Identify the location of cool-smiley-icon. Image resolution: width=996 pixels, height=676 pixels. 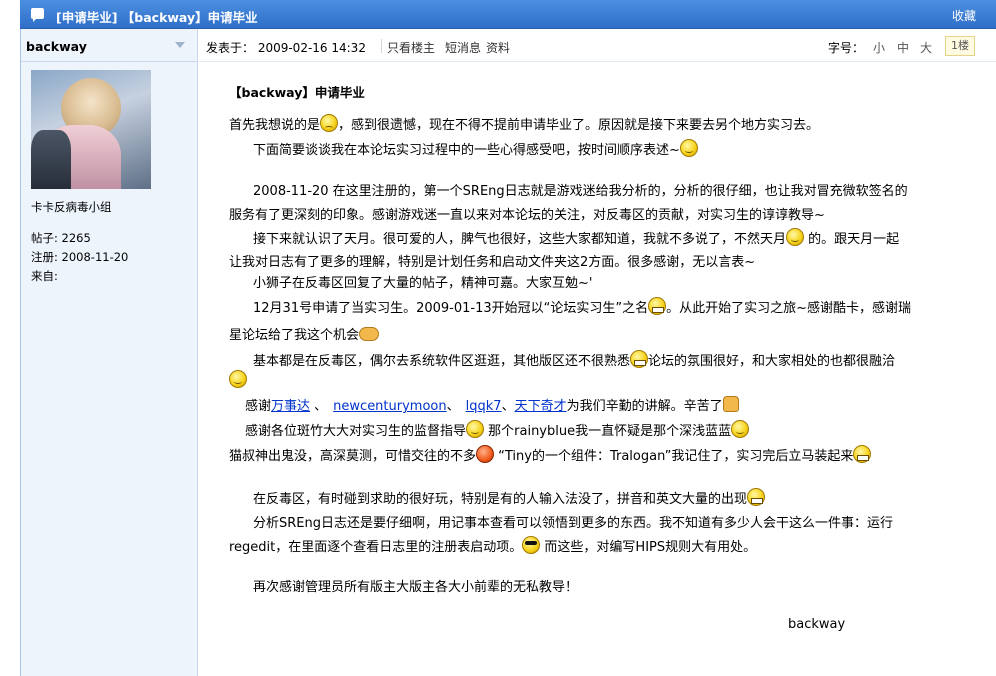
(531, 545).